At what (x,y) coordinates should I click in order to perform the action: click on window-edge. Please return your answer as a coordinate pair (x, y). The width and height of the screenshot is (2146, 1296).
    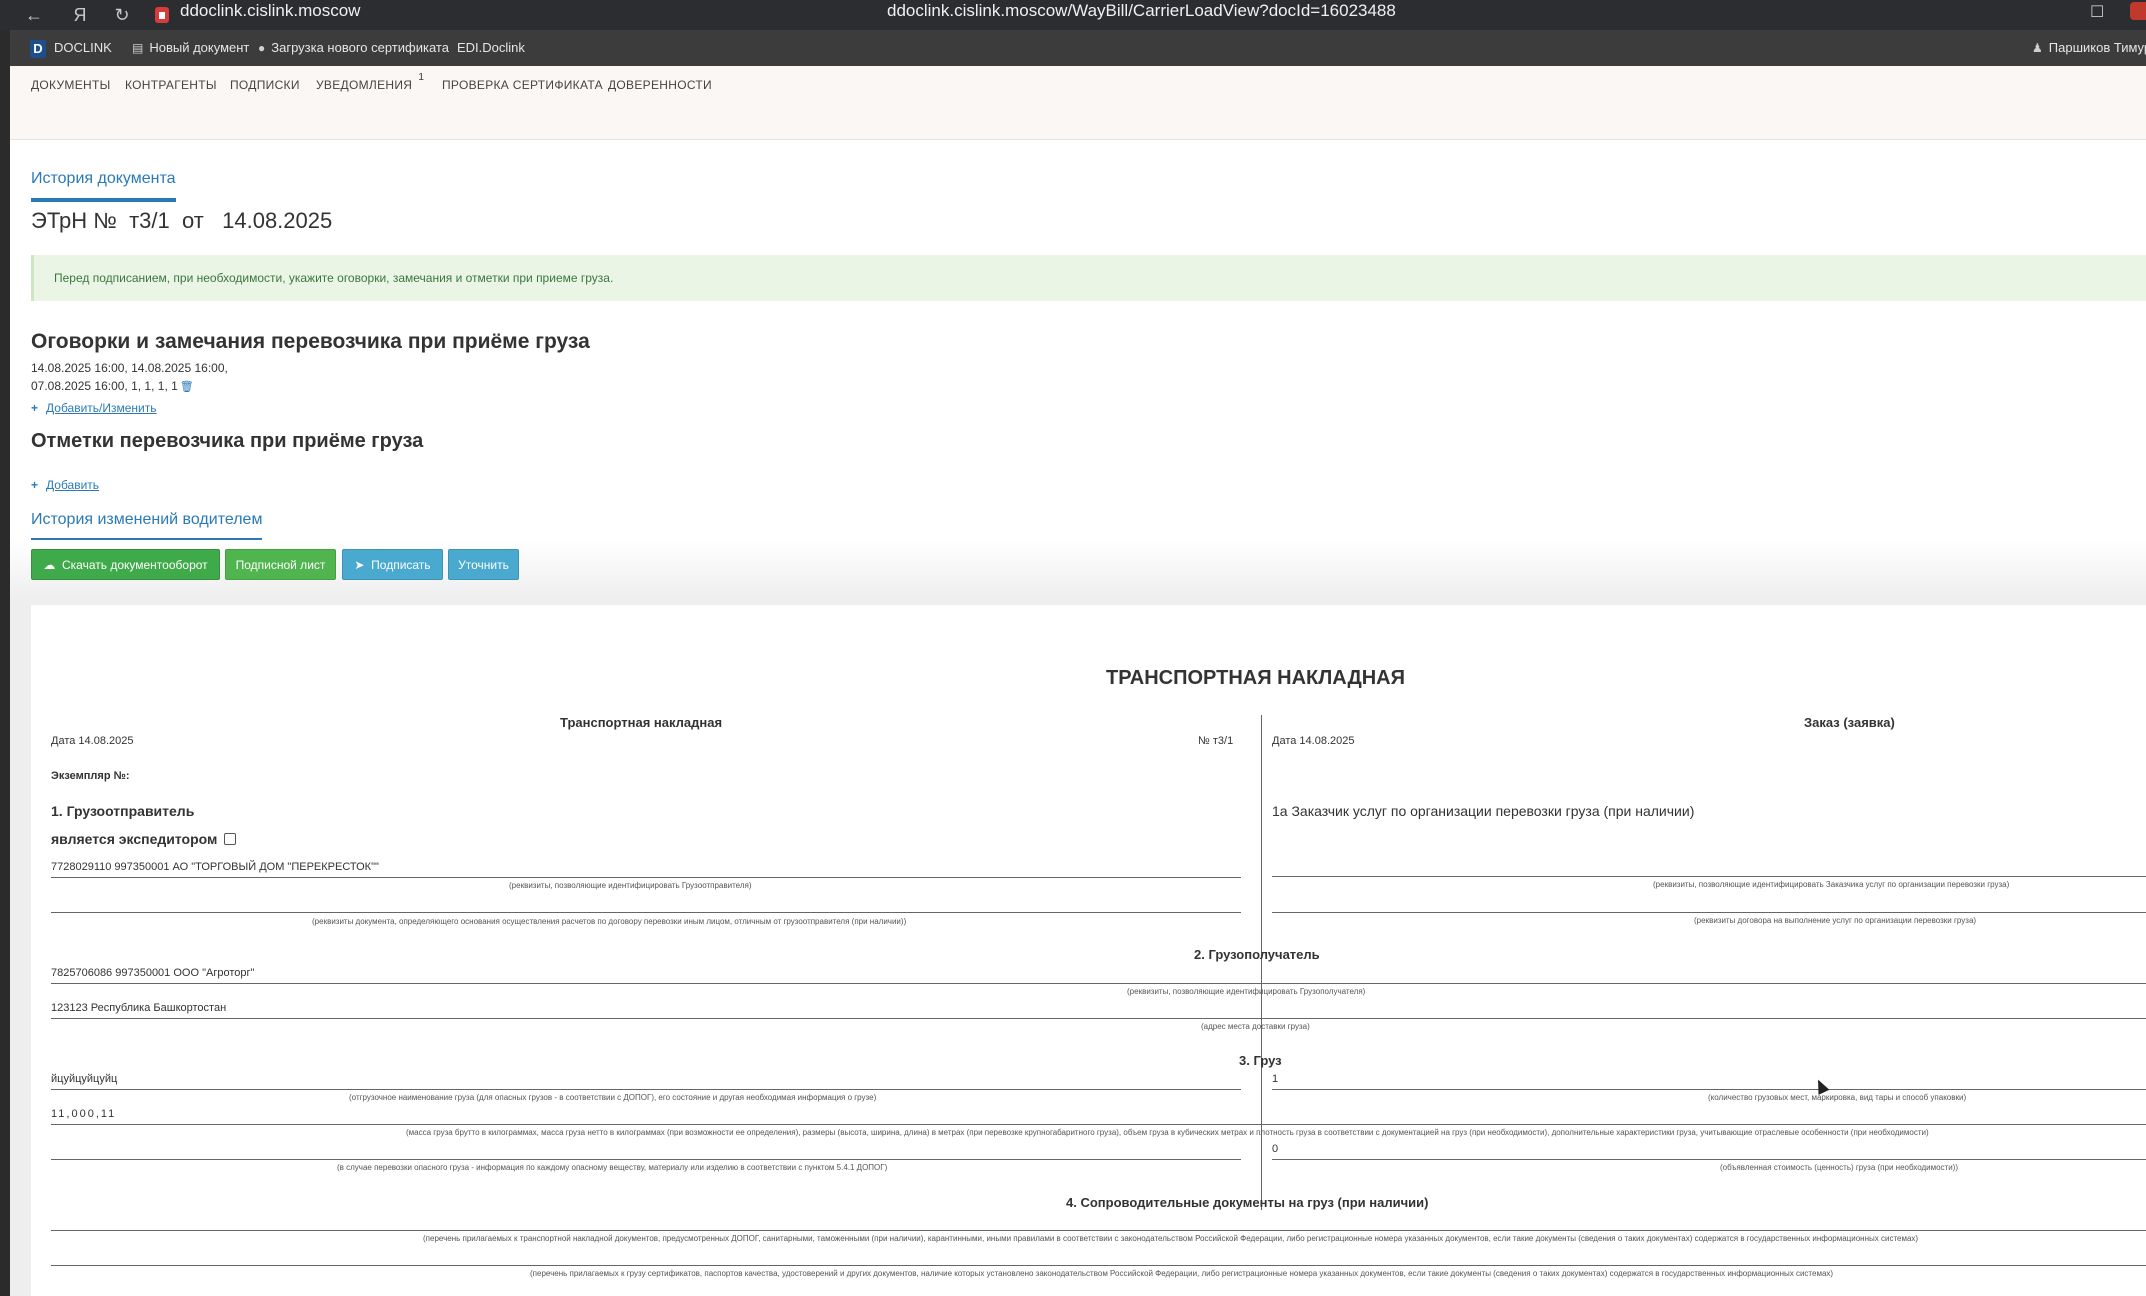
    Looking at the image, I should click on (5, 648).